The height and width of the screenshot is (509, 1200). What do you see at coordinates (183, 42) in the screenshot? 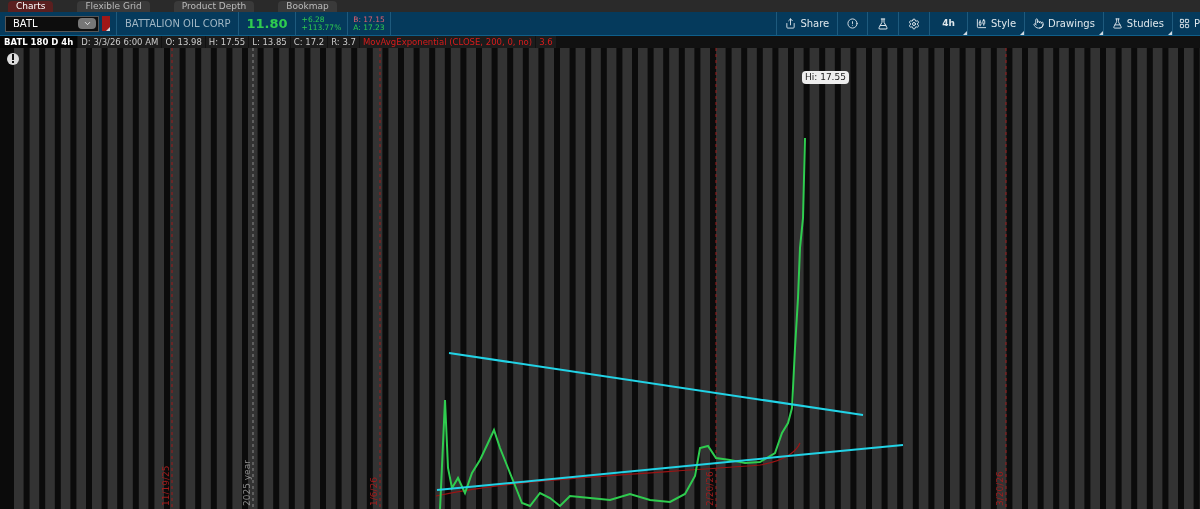
I see `ohlc-field: O: 13.98` at bounding box center [183, 42].